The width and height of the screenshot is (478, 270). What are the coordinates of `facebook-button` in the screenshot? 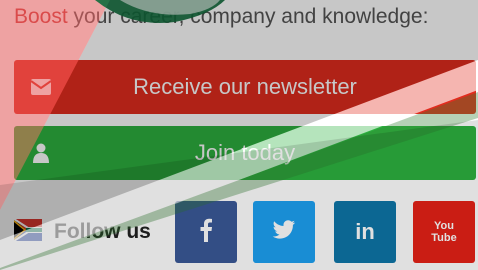 It's located at (206, 232).